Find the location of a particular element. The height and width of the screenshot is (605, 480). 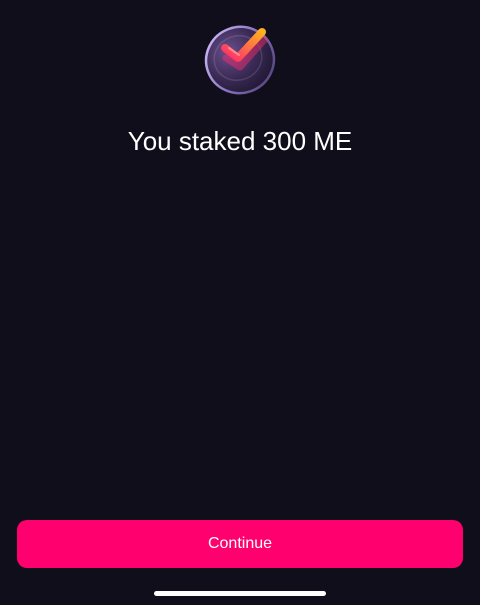

stake-success-title: You staked 300 ME is located at coordinates (240, 141).